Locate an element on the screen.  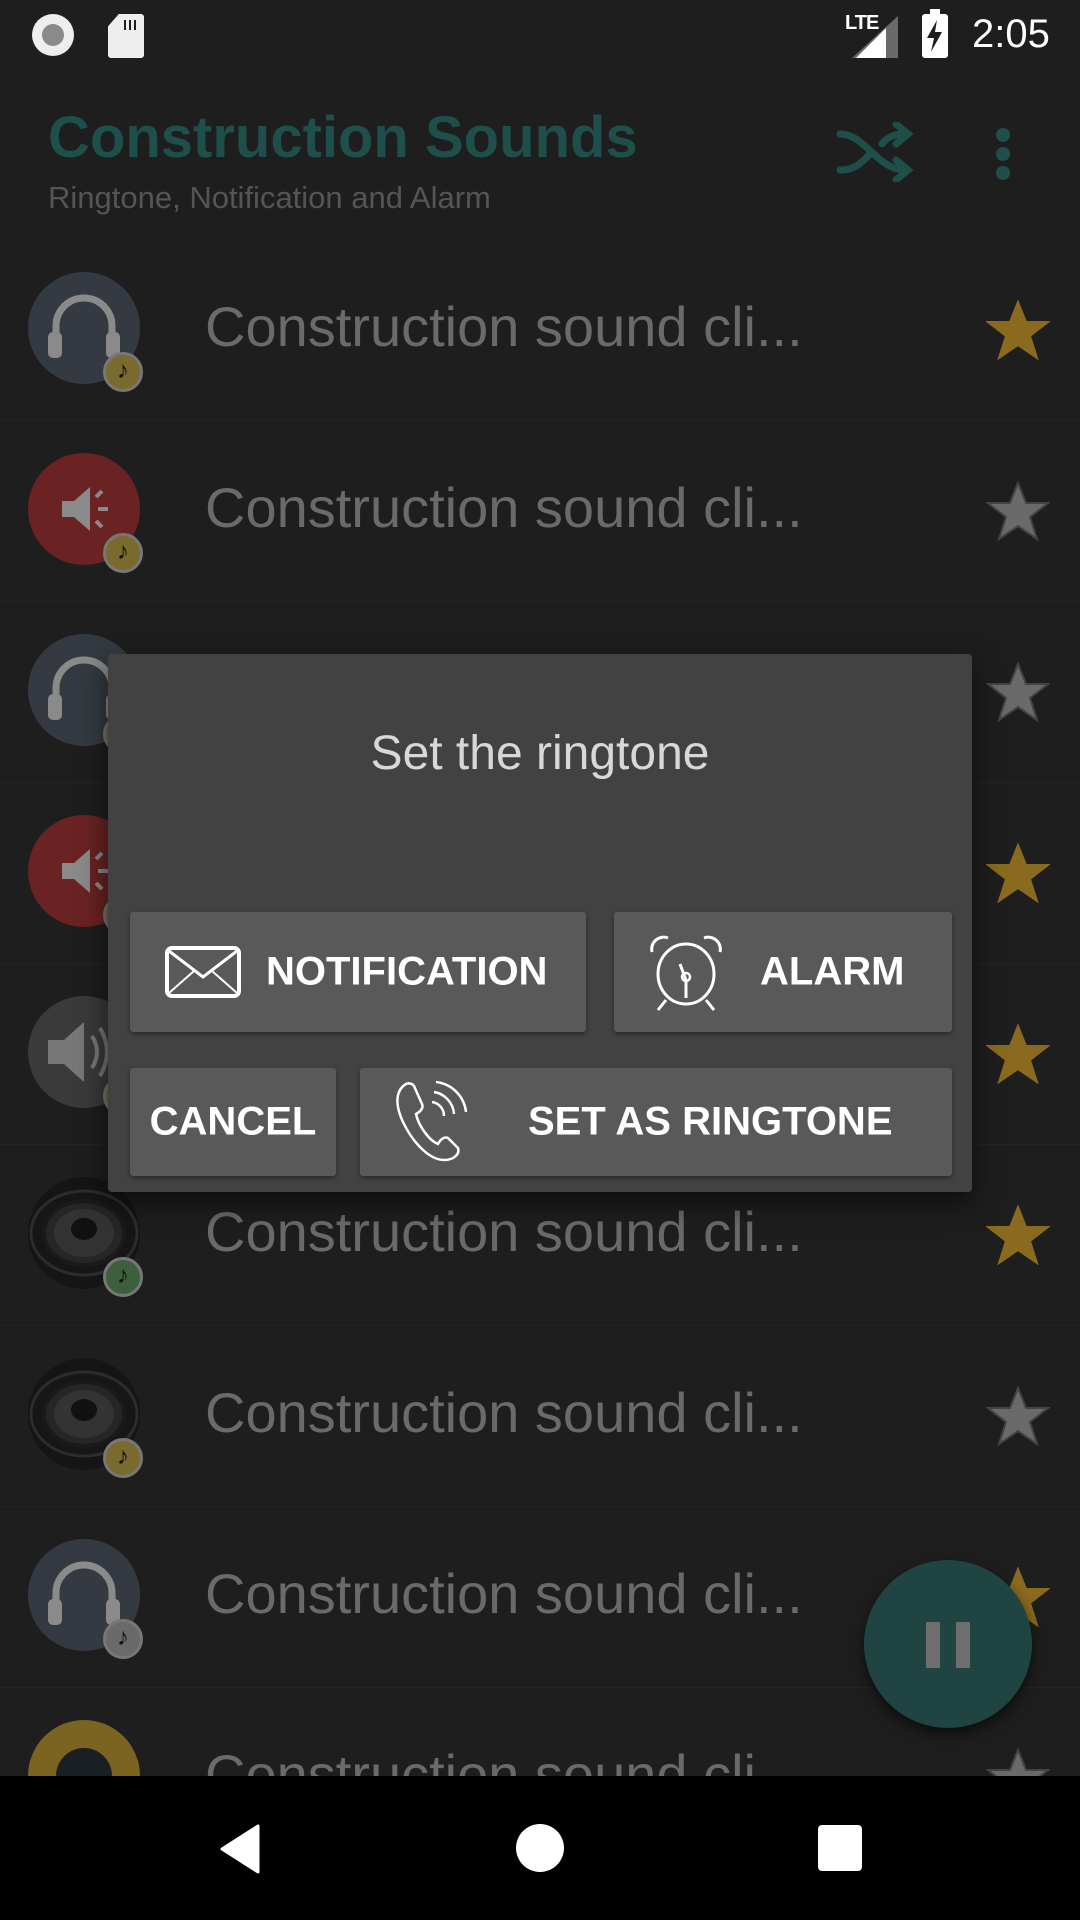
set-as-ringtone-button: SET AS RINGTONE is located at coordinates (656, 1122).